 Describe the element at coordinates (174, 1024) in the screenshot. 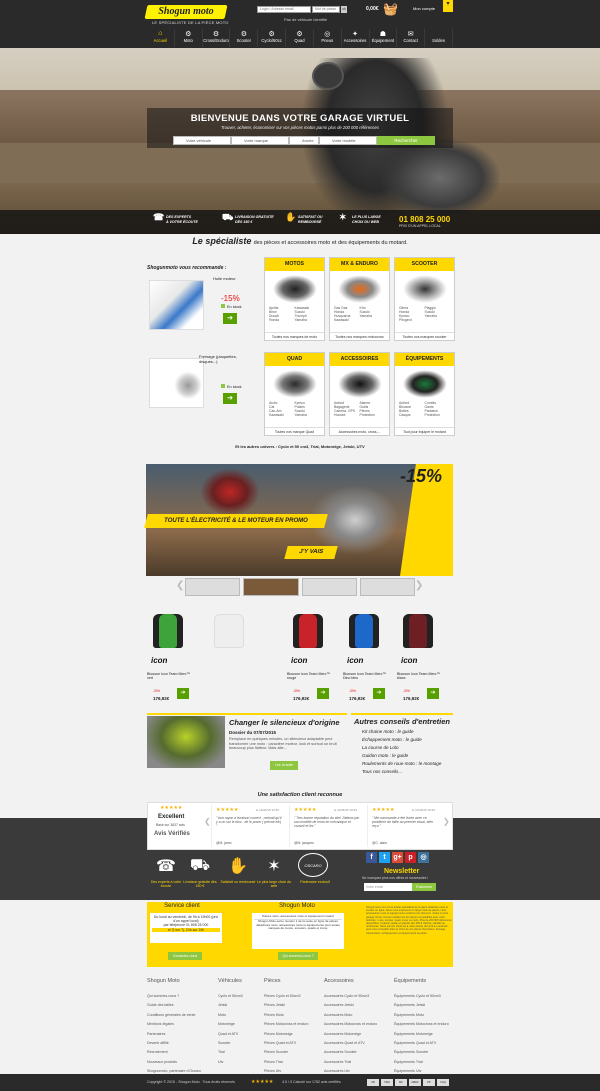

I see `footer-link: Mentions légales` at that location.